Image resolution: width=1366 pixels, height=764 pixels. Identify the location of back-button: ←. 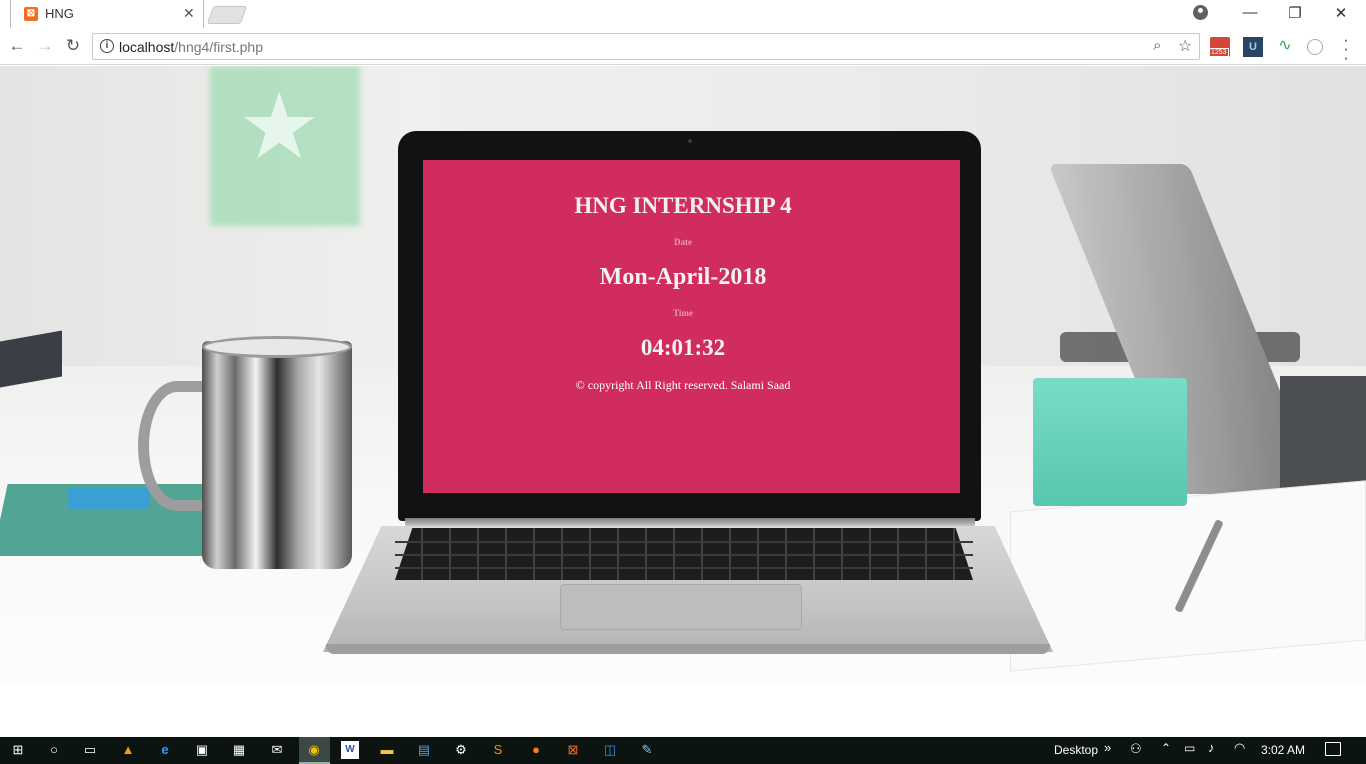
(17, 46).